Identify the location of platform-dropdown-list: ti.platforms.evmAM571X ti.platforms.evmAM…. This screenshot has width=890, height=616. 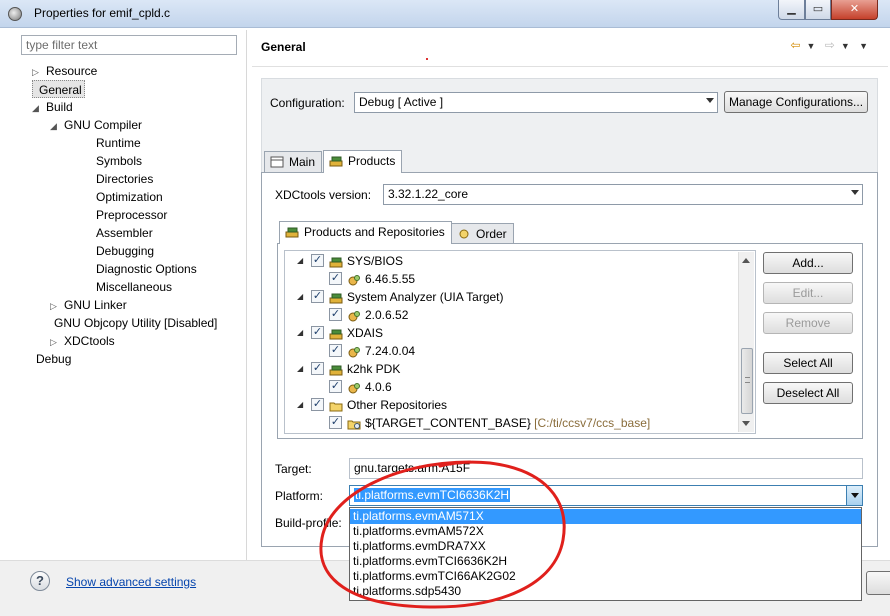
(605, 554).